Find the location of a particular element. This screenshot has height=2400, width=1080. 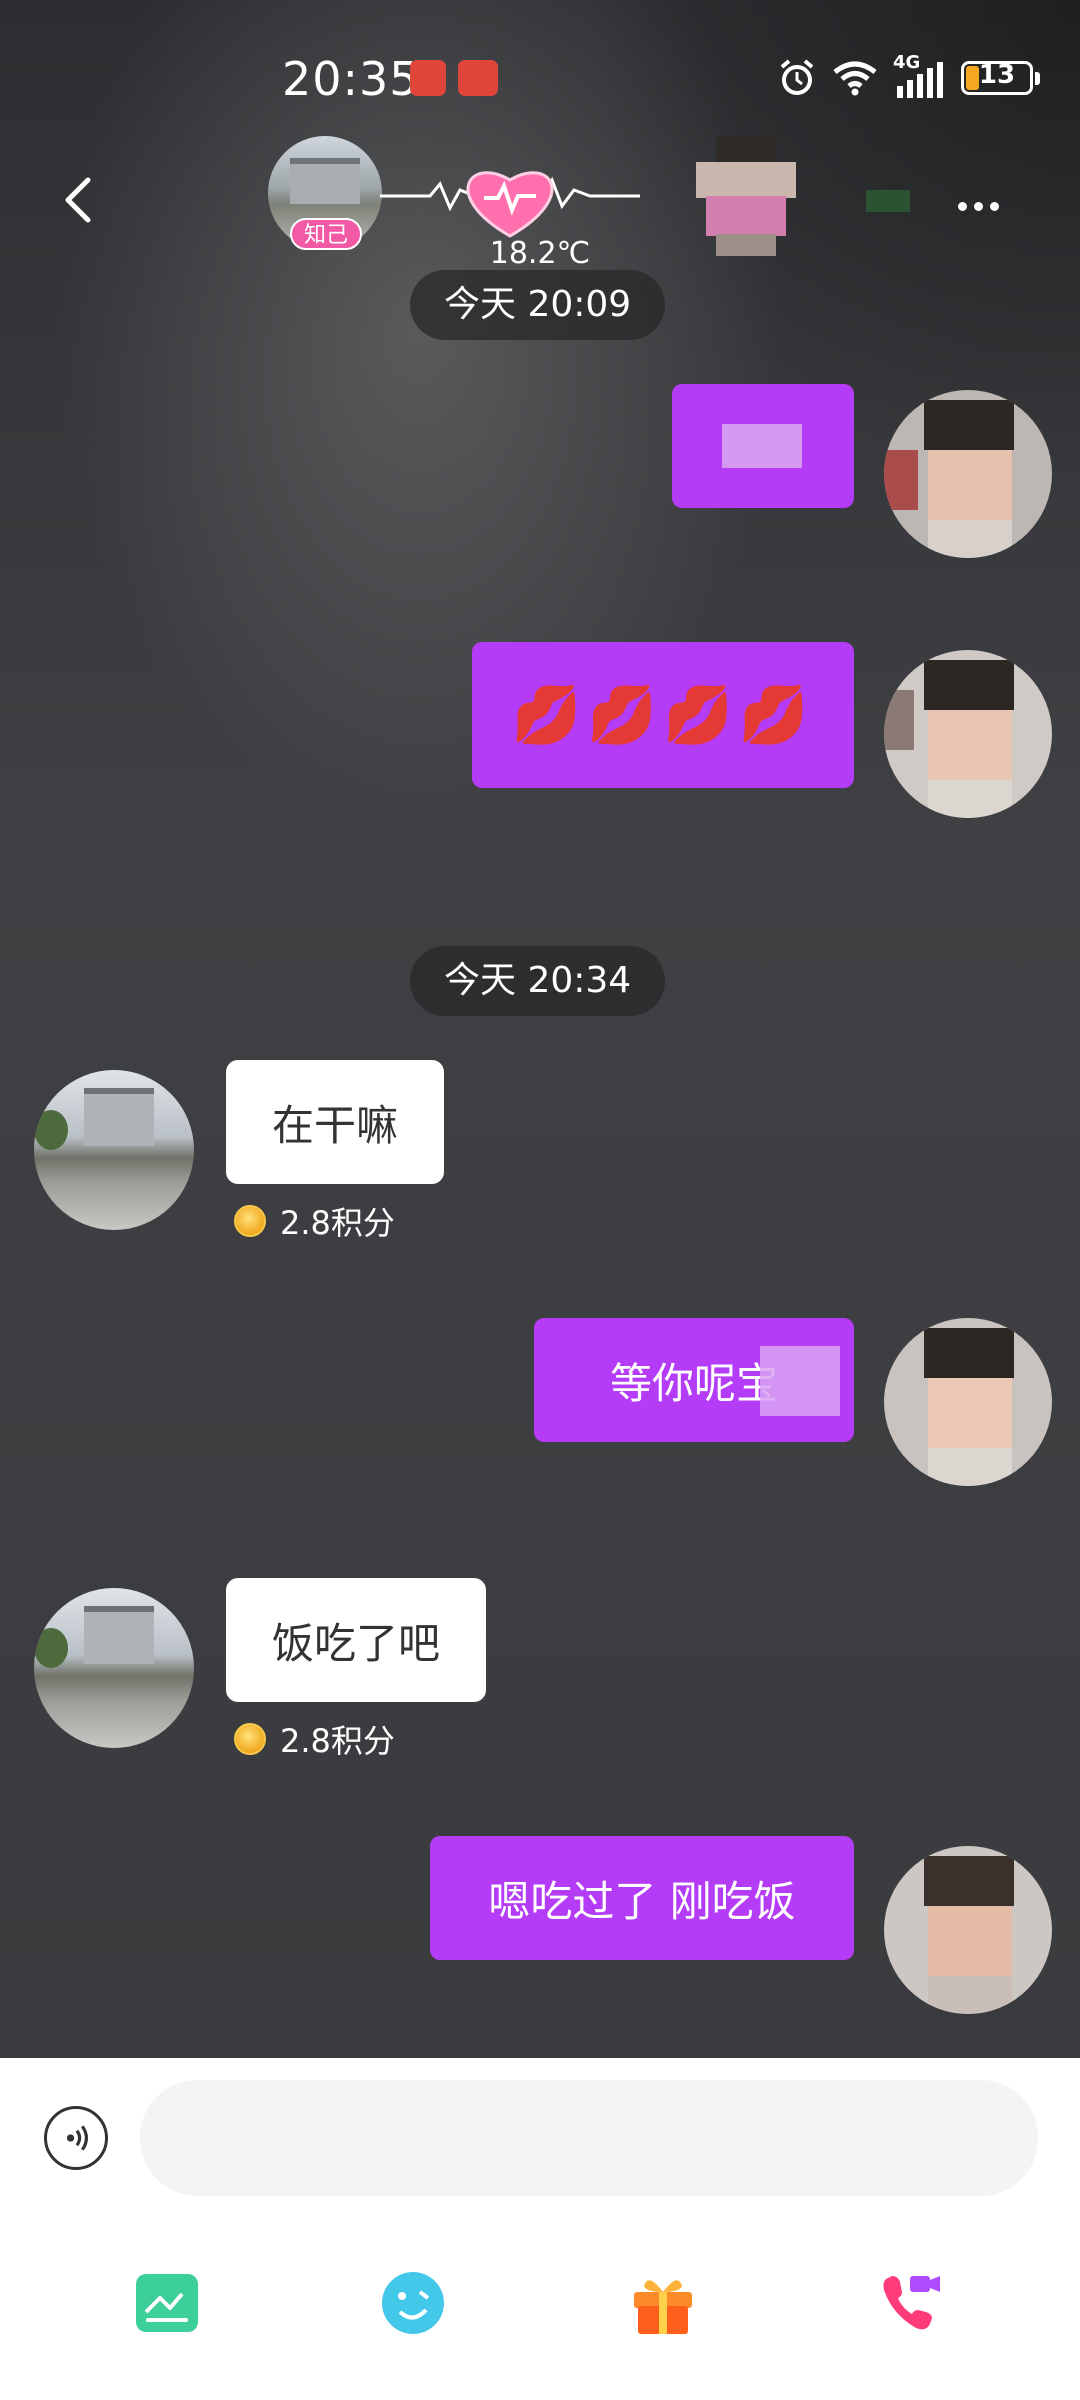

timestamp: 今天 20:34 is located at coordinates (538, 981).